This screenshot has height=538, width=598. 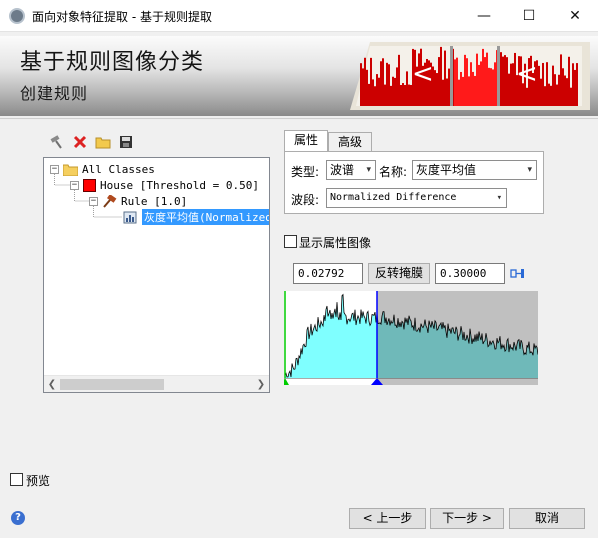 What do you see at coordinates (305, 200) in the screenshot?
I see `band-label: 波段:` at bounding box center [305, 200].